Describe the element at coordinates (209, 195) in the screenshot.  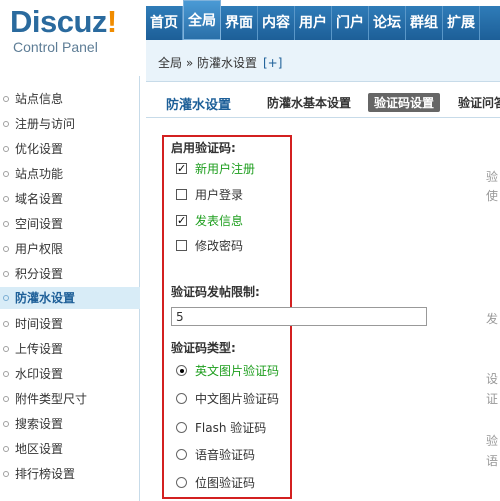
I see `checkbox-user-login: 用户登录` at that location.